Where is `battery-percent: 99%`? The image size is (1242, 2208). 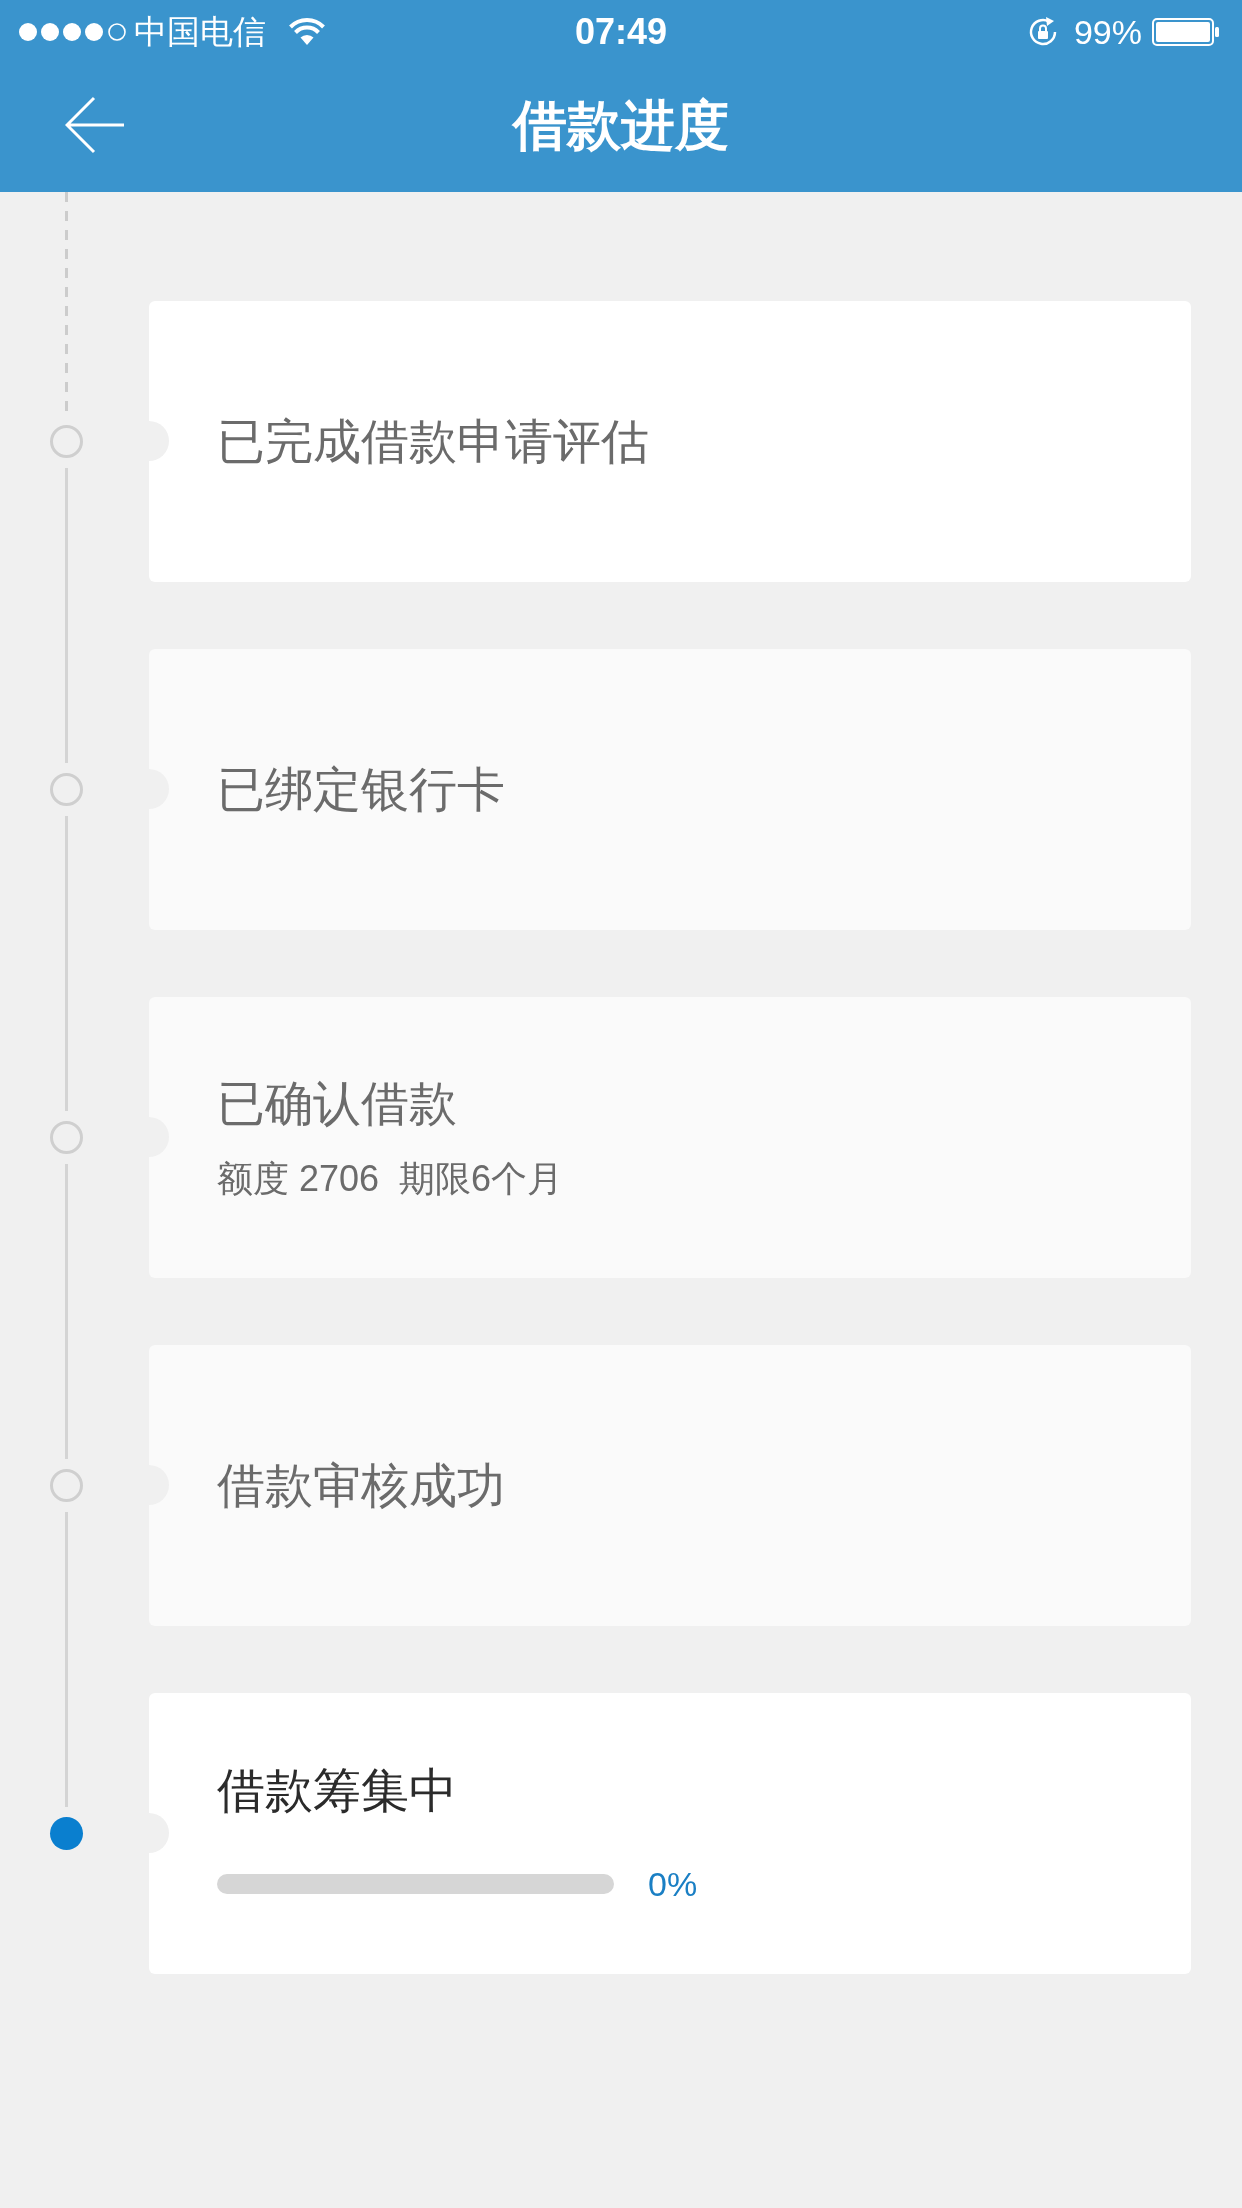 battery-percent: 99% is located at coordinates (1107, 31).